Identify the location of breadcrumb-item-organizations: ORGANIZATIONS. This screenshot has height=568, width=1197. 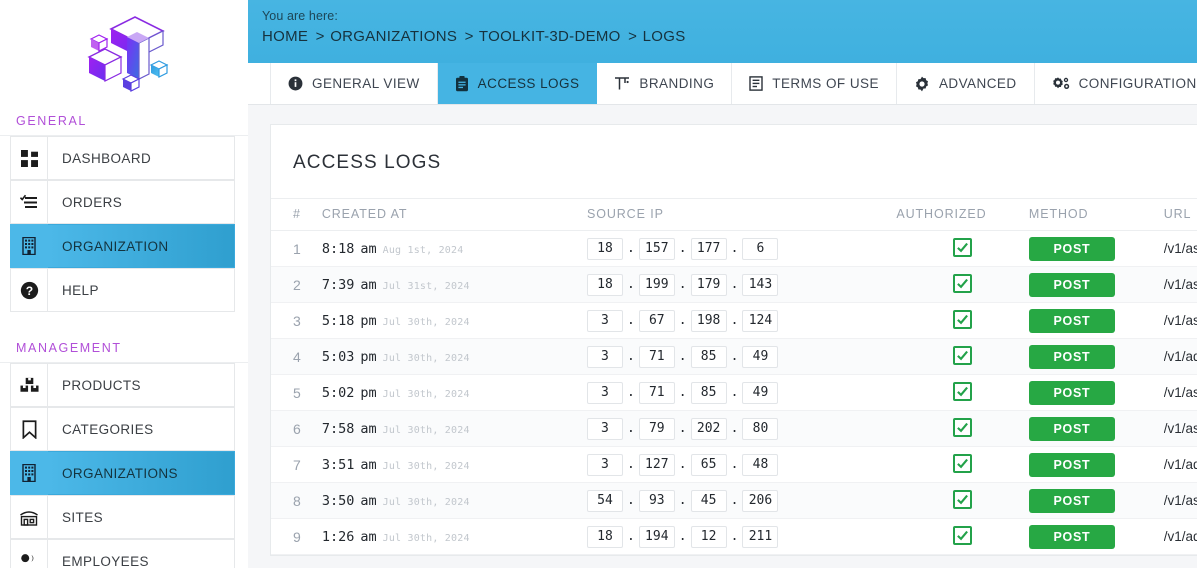
(393, 36).